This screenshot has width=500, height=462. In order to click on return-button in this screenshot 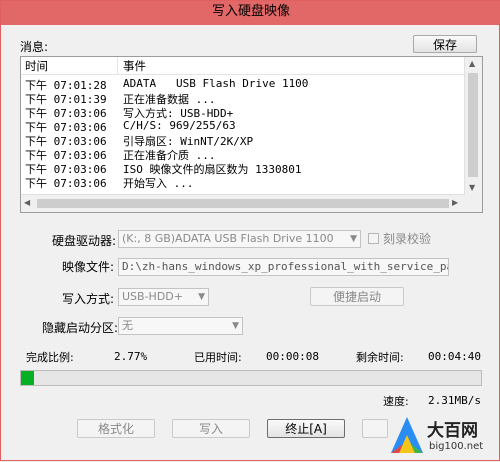, I will do `click(375, 428)`.